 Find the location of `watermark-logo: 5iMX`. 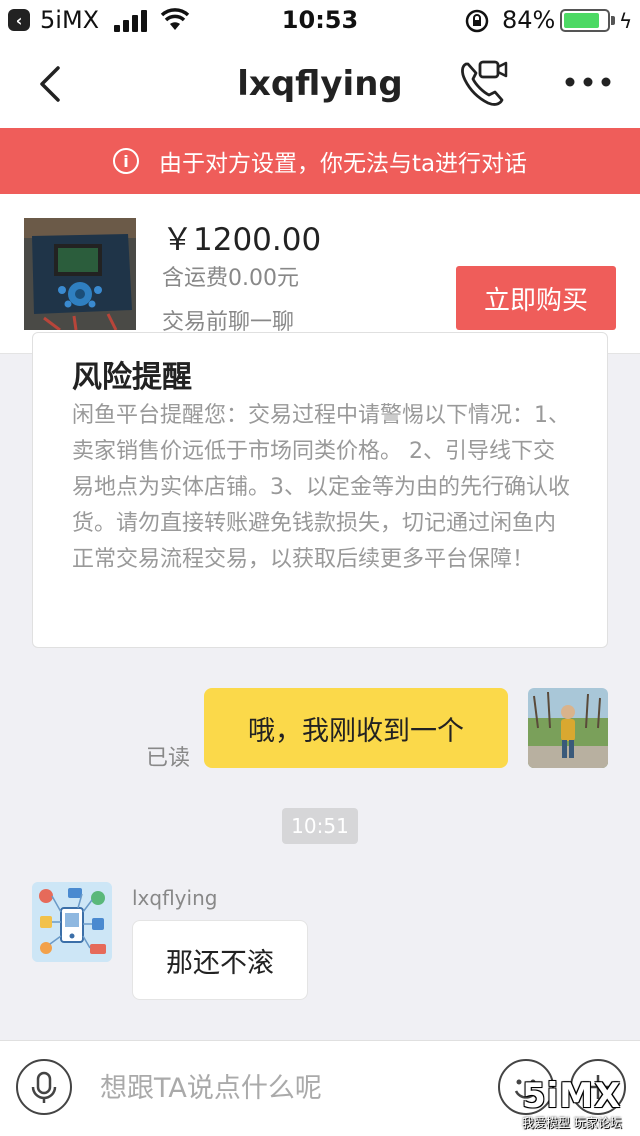

watermark-logo: 5iMX is located at coordinates (572, 1096).